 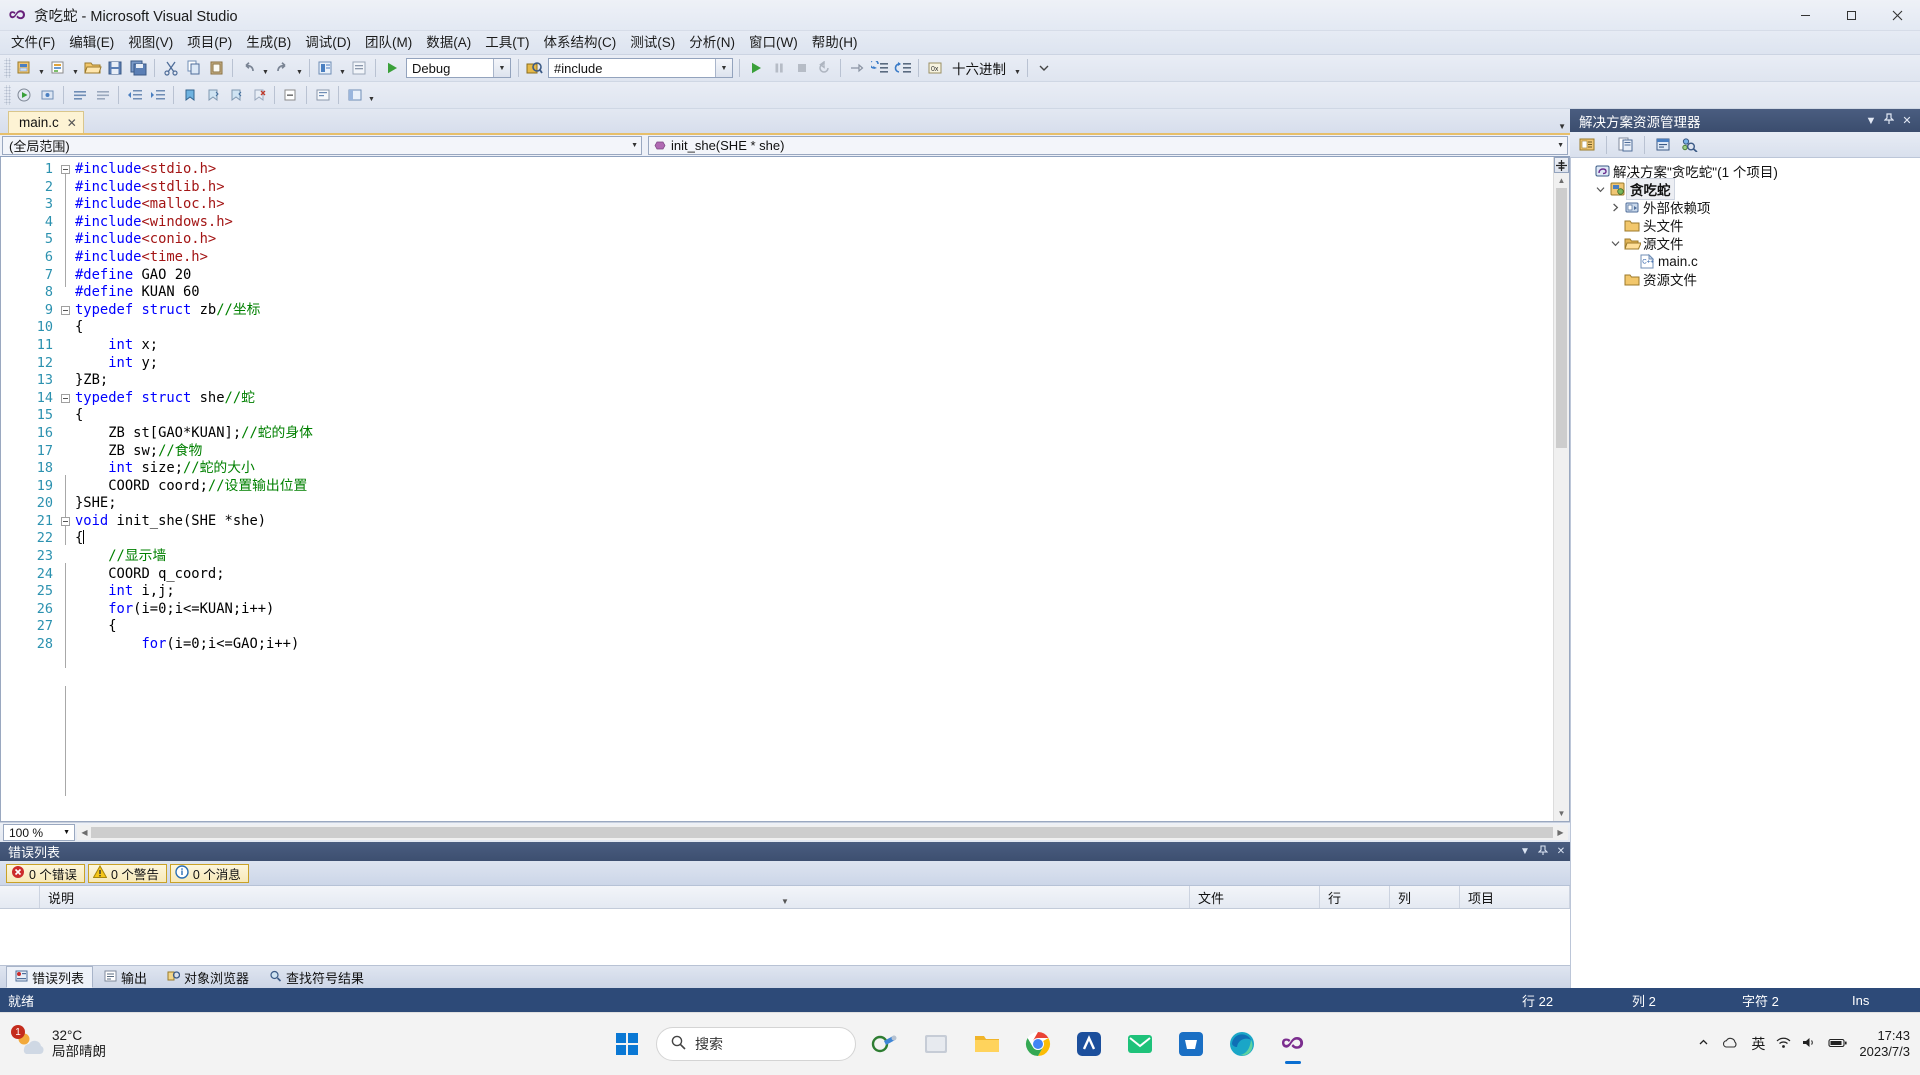 What do you see at coordinates (1089, 1044) in the screenshot?
I see `taskbar-app-app-blue` at bounding box center [1089, 1044].